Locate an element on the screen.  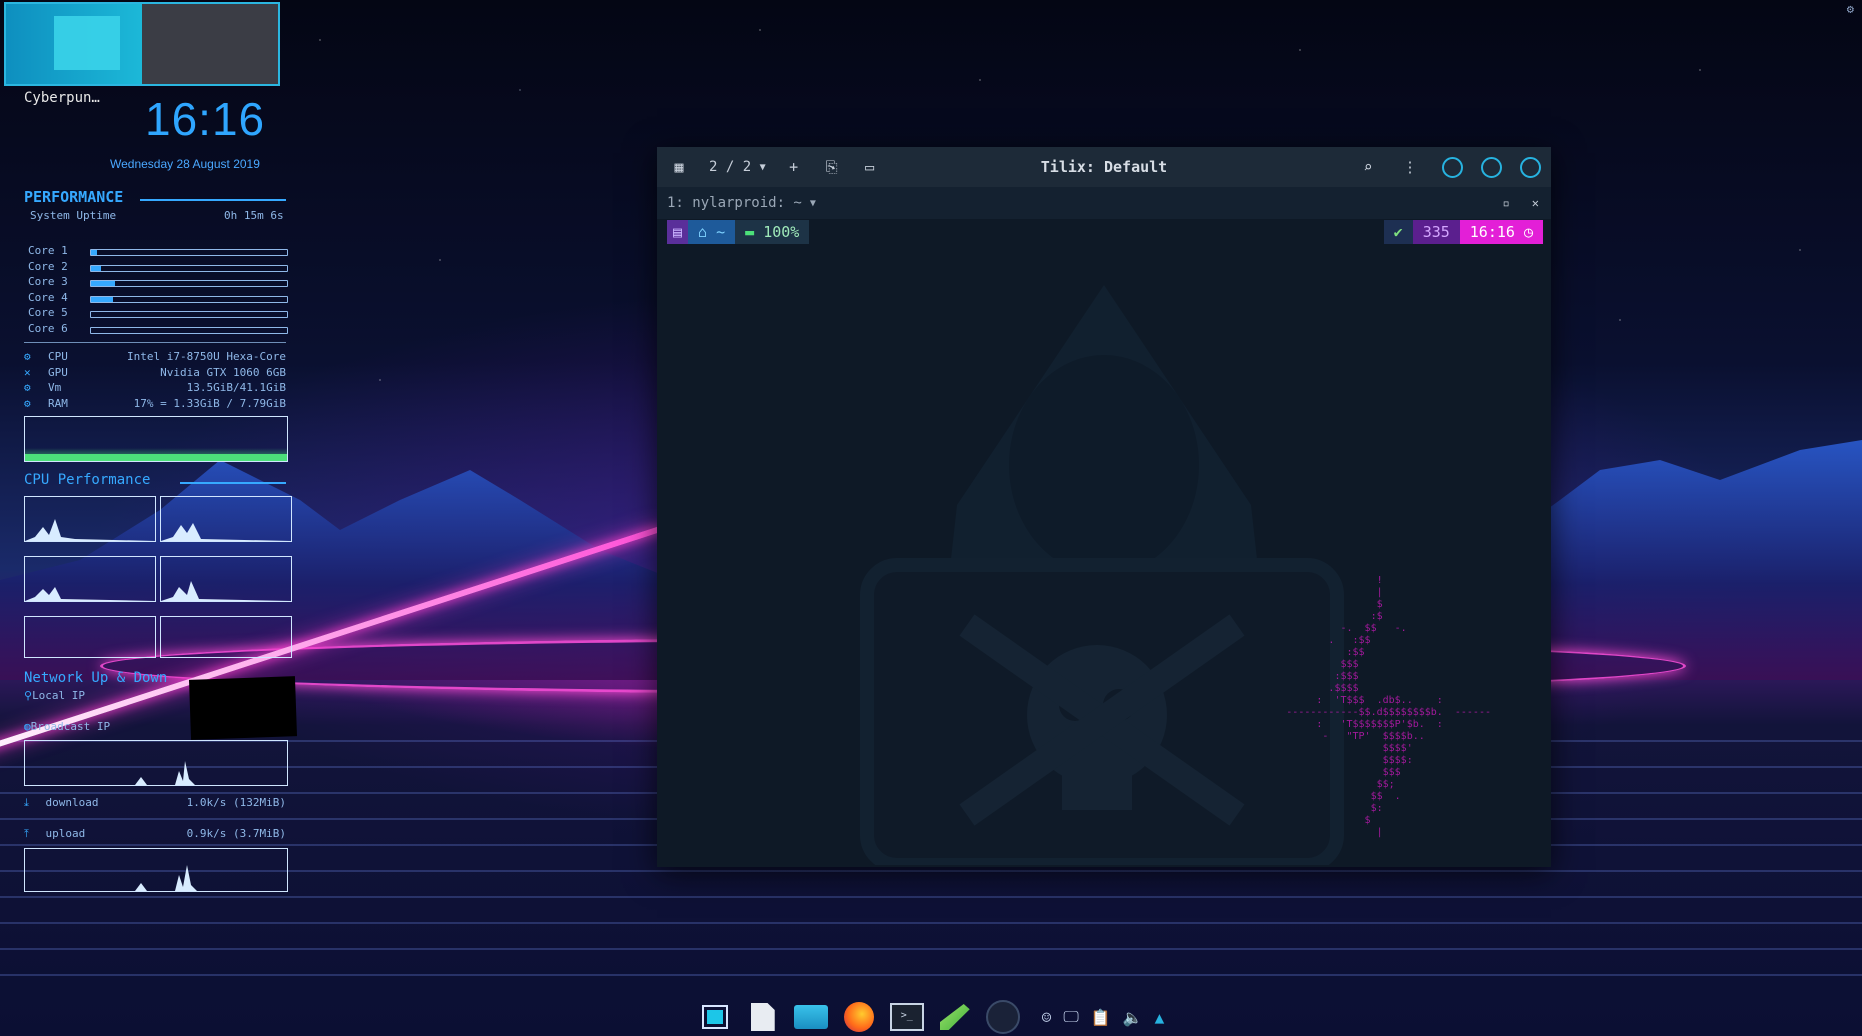
chat-icon: ☺ is located at coordinates (1047, 1017).